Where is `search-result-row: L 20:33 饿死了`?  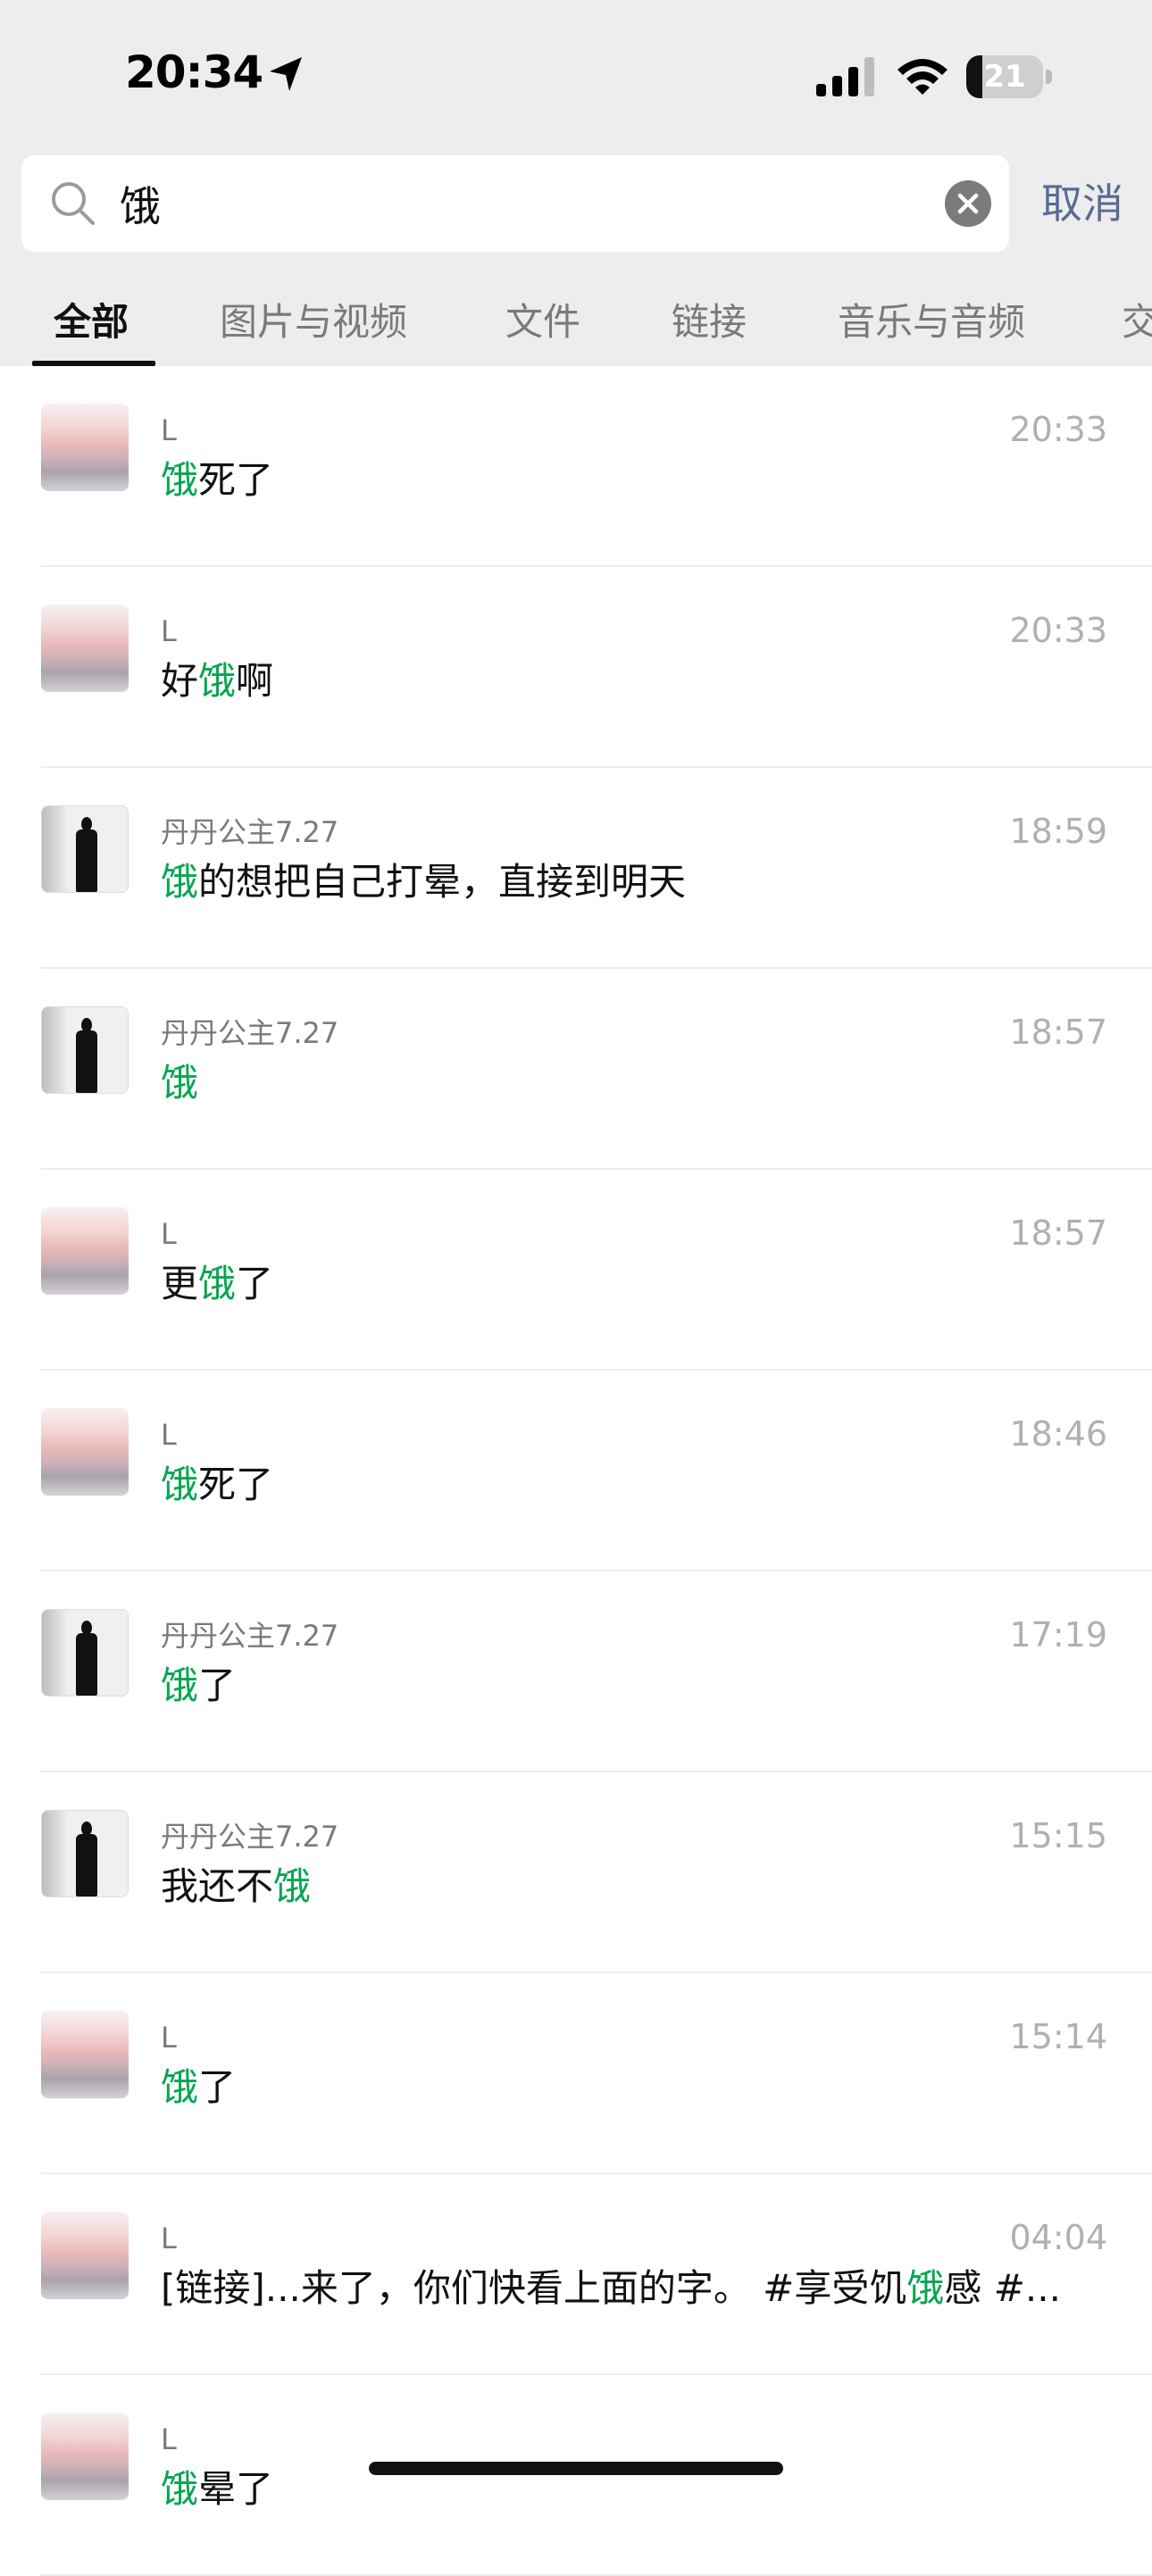
search-result-row: L 20:33 饿死了 is located at coordinates (576, 466).